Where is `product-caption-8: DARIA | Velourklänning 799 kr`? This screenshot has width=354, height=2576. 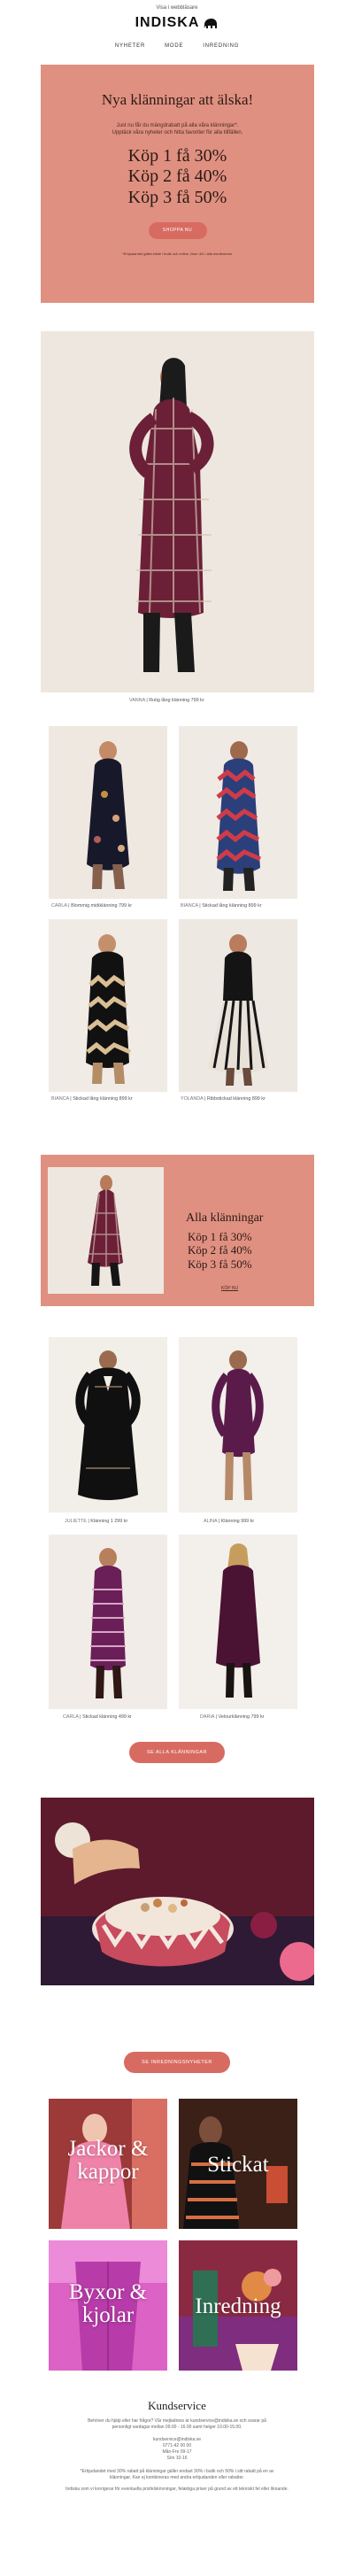 product-caption-8: DARIA | Velourklänning 799 kr is located at coordinates (232, 1717).